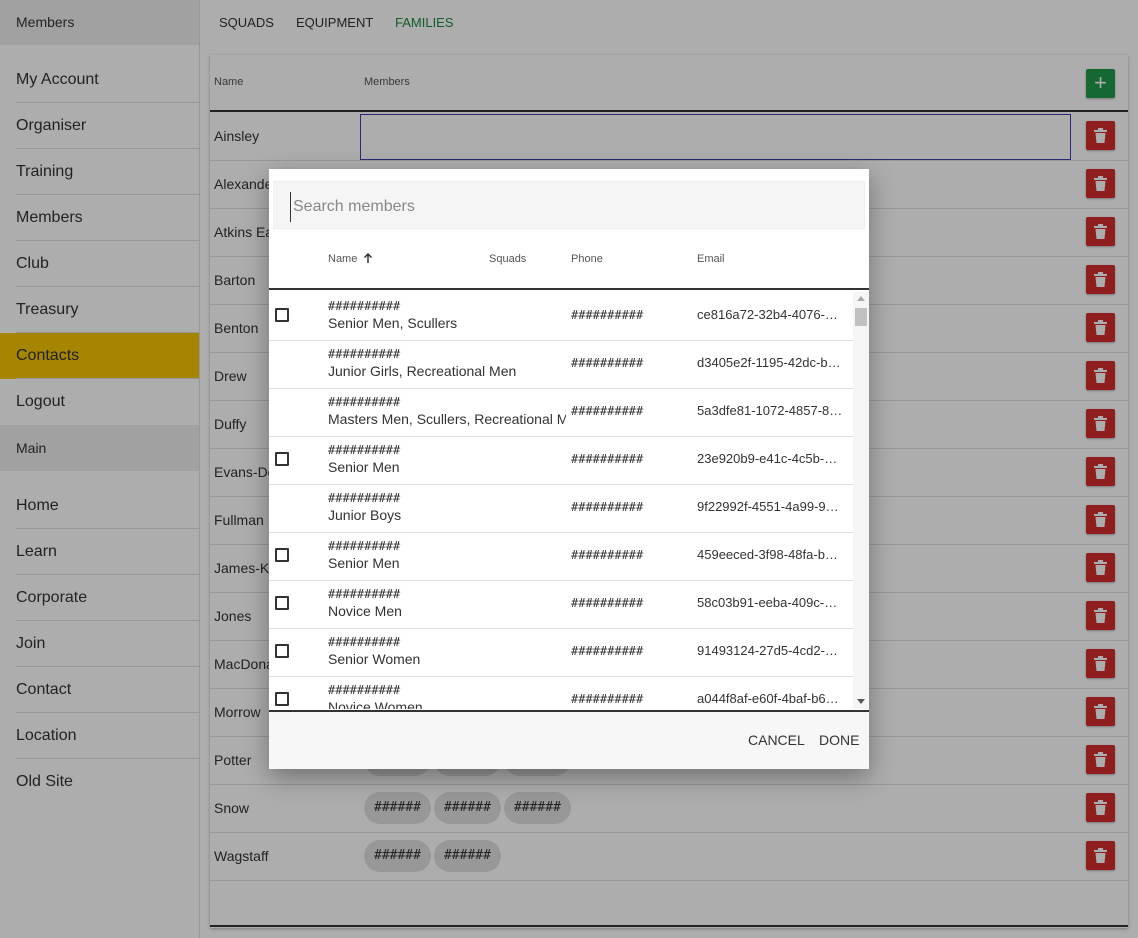 The image size is (1138, 938). Describe the element at coordinates (368, 257) in the screenshot. I see `sort-ascending-icon` at that location.